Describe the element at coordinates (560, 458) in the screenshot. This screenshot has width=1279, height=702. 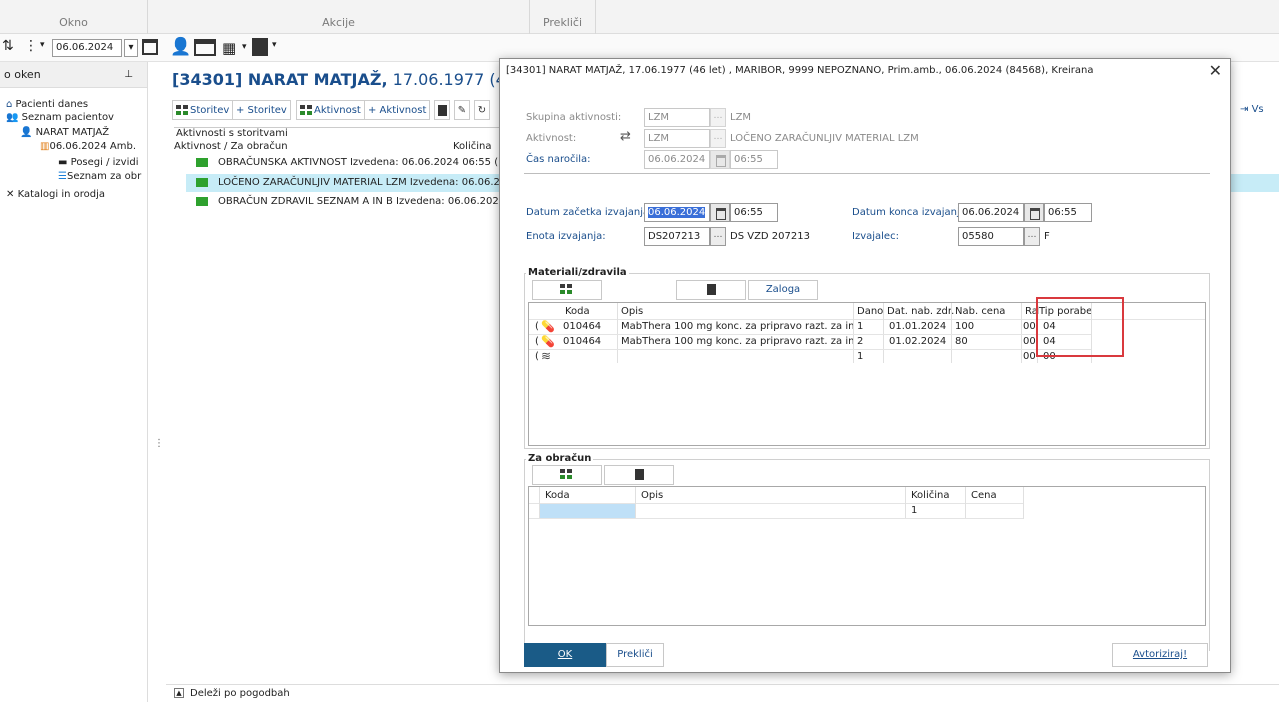
I see `obracun-title: Za obračun` at that location.